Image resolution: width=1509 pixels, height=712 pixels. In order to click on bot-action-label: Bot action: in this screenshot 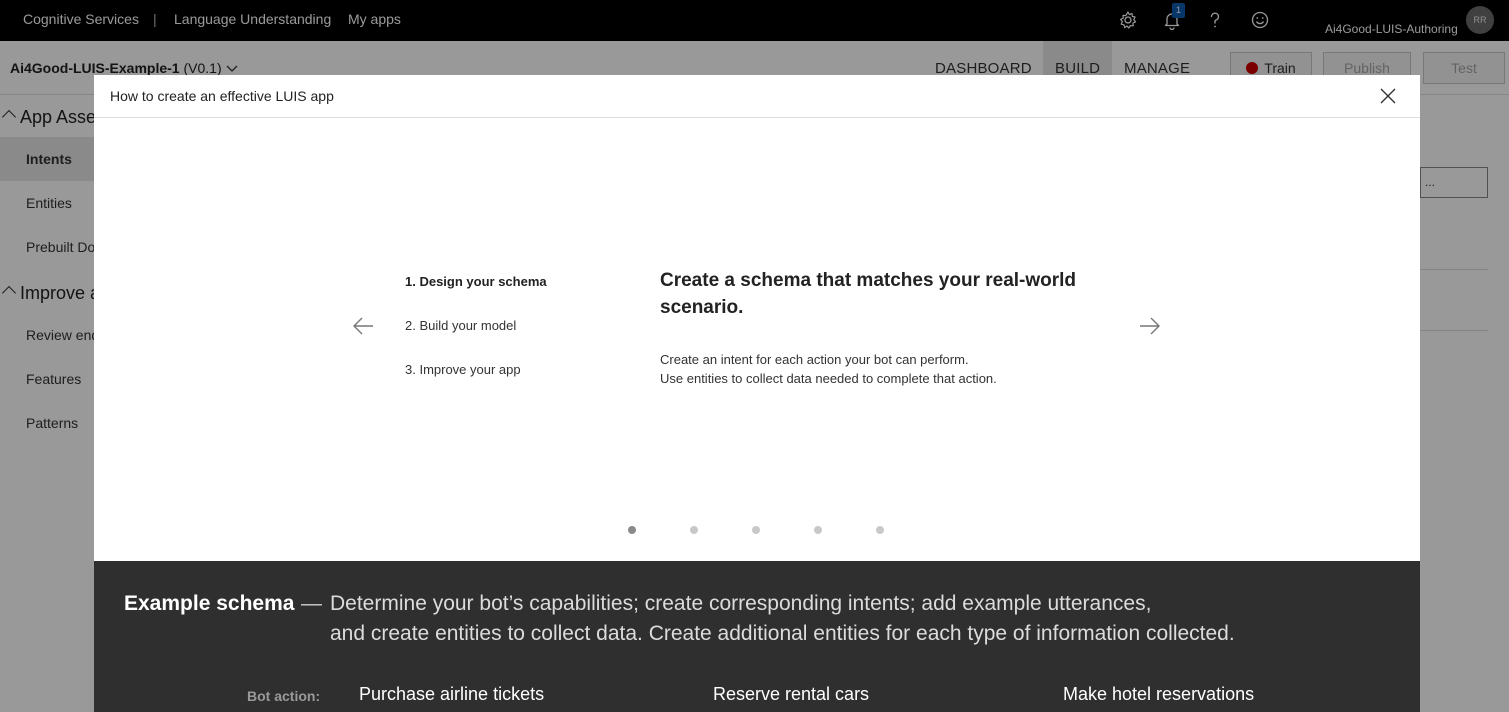, I will do `click(284, 696)`.